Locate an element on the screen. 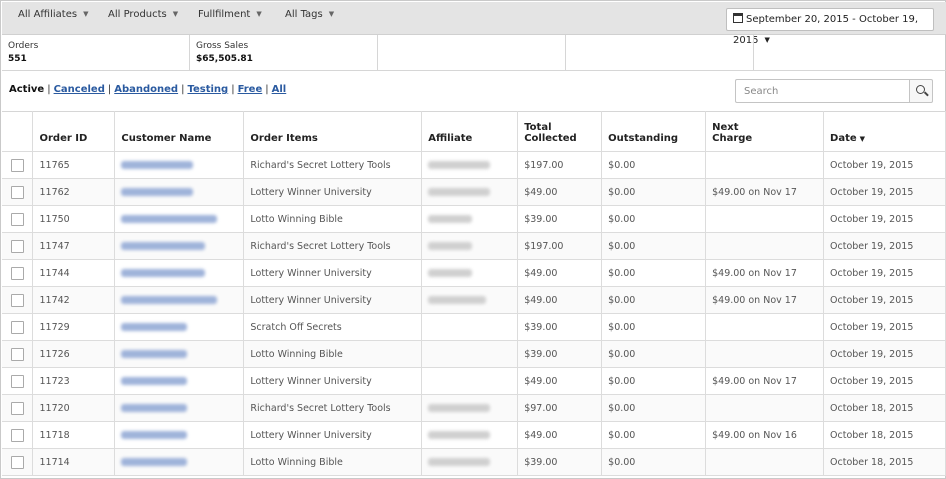 This screenshot has width=946, height=479. tab-active: Active is located at coordinates (26, 89).